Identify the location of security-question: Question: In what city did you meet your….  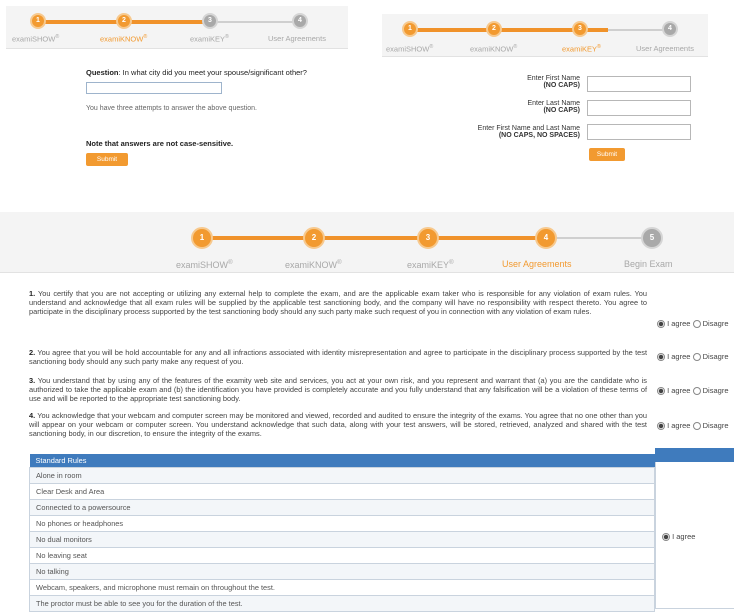
(196, 72).